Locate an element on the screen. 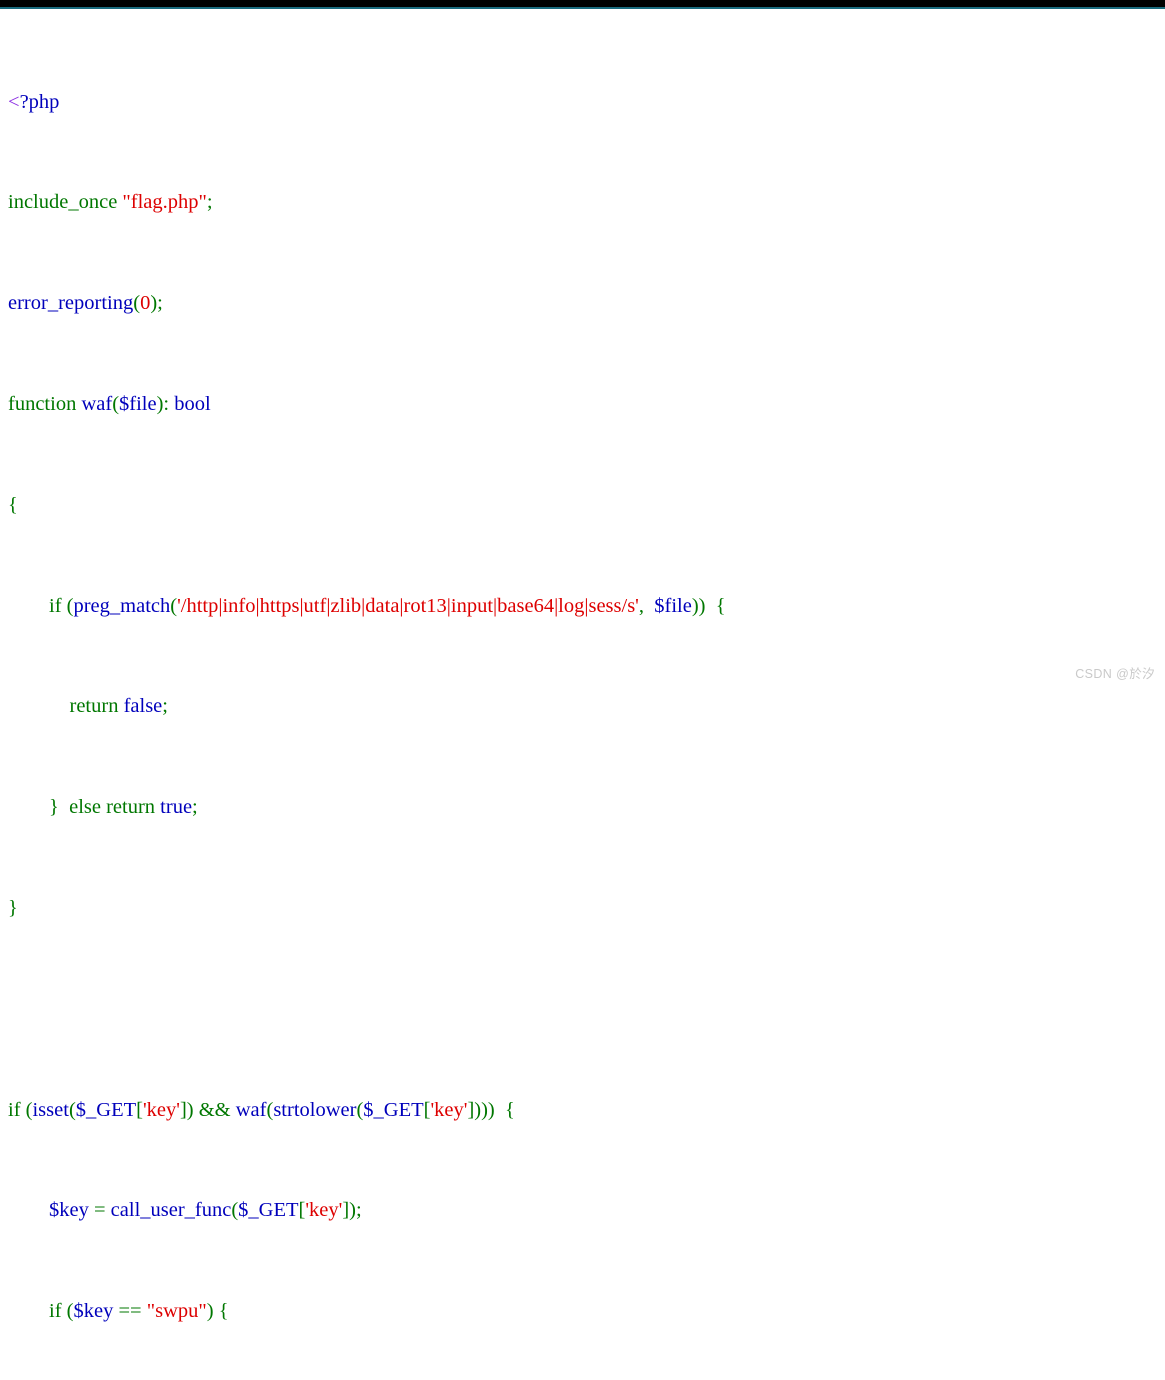 The width and height of the screenshot is (1165, 1380). kw-function: function is located at coordinates (42, 404).